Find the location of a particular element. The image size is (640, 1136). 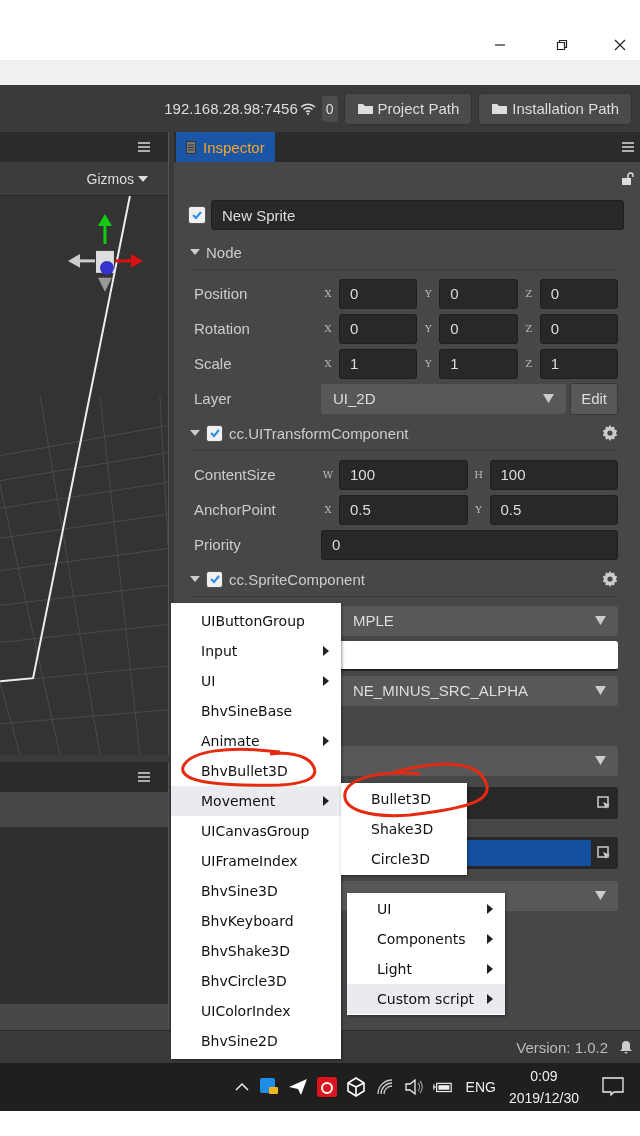

property-label: Layer is located at coordinates (213, 398).